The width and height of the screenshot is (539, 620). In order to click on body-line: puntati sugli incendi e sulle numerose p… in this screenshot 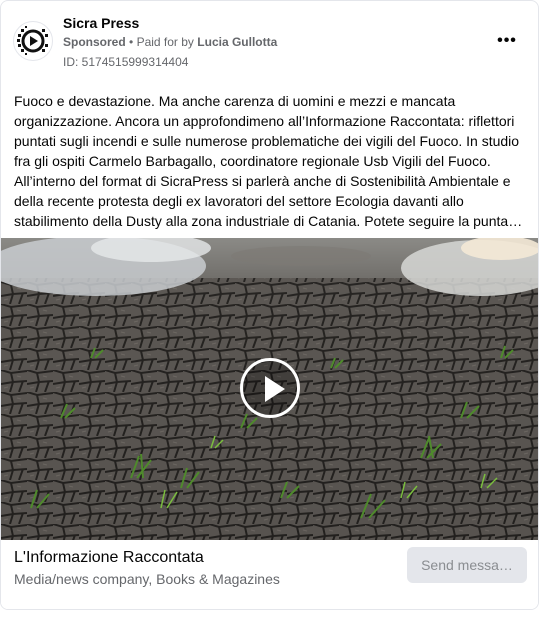, I will do `click(267, 141)`.